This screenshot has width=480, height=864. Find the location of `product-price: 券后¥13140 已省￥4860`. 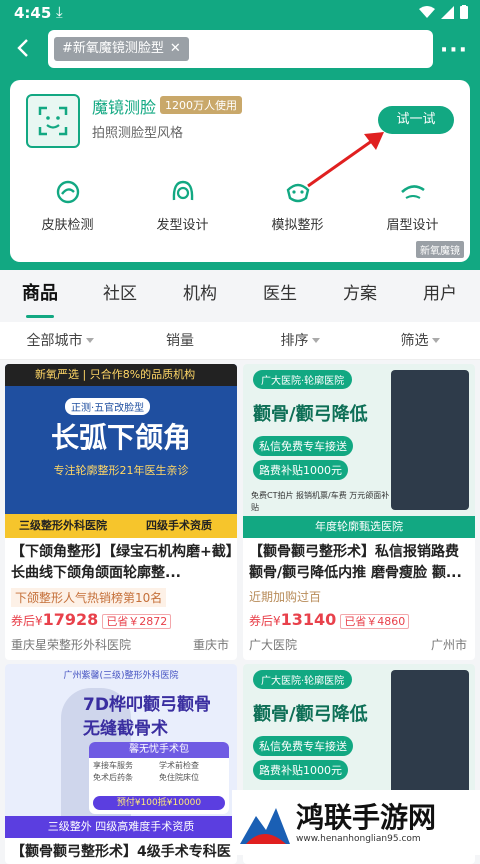

product-price: 券后¥13140 已省￥4860 is located at coordinates (329, 619).